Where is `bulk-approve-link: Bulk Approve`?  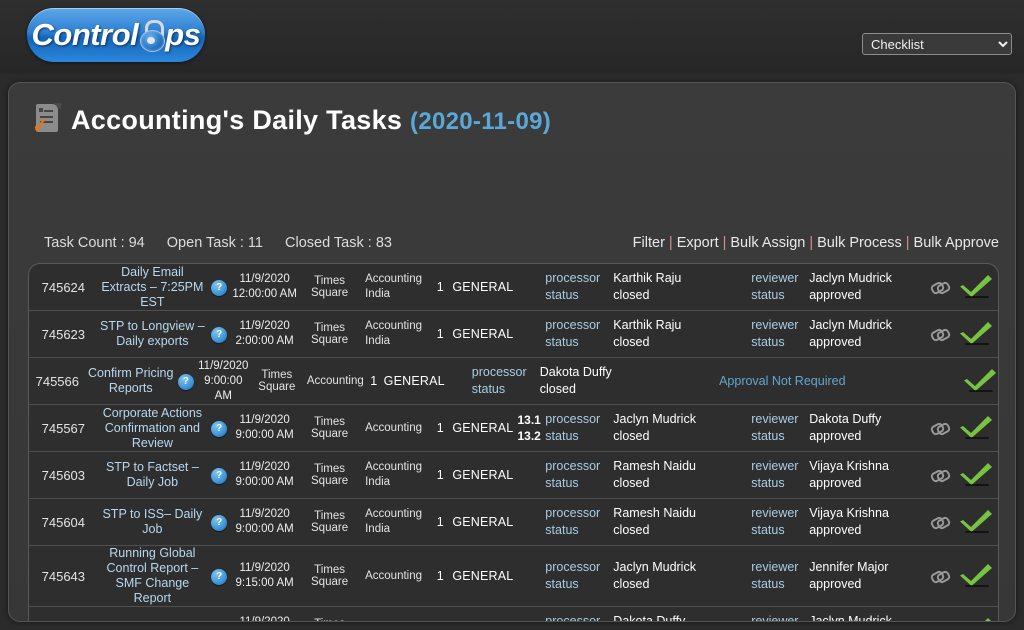 bulk-approve-link: Bulk Approve is located at coordinates (956, 243).